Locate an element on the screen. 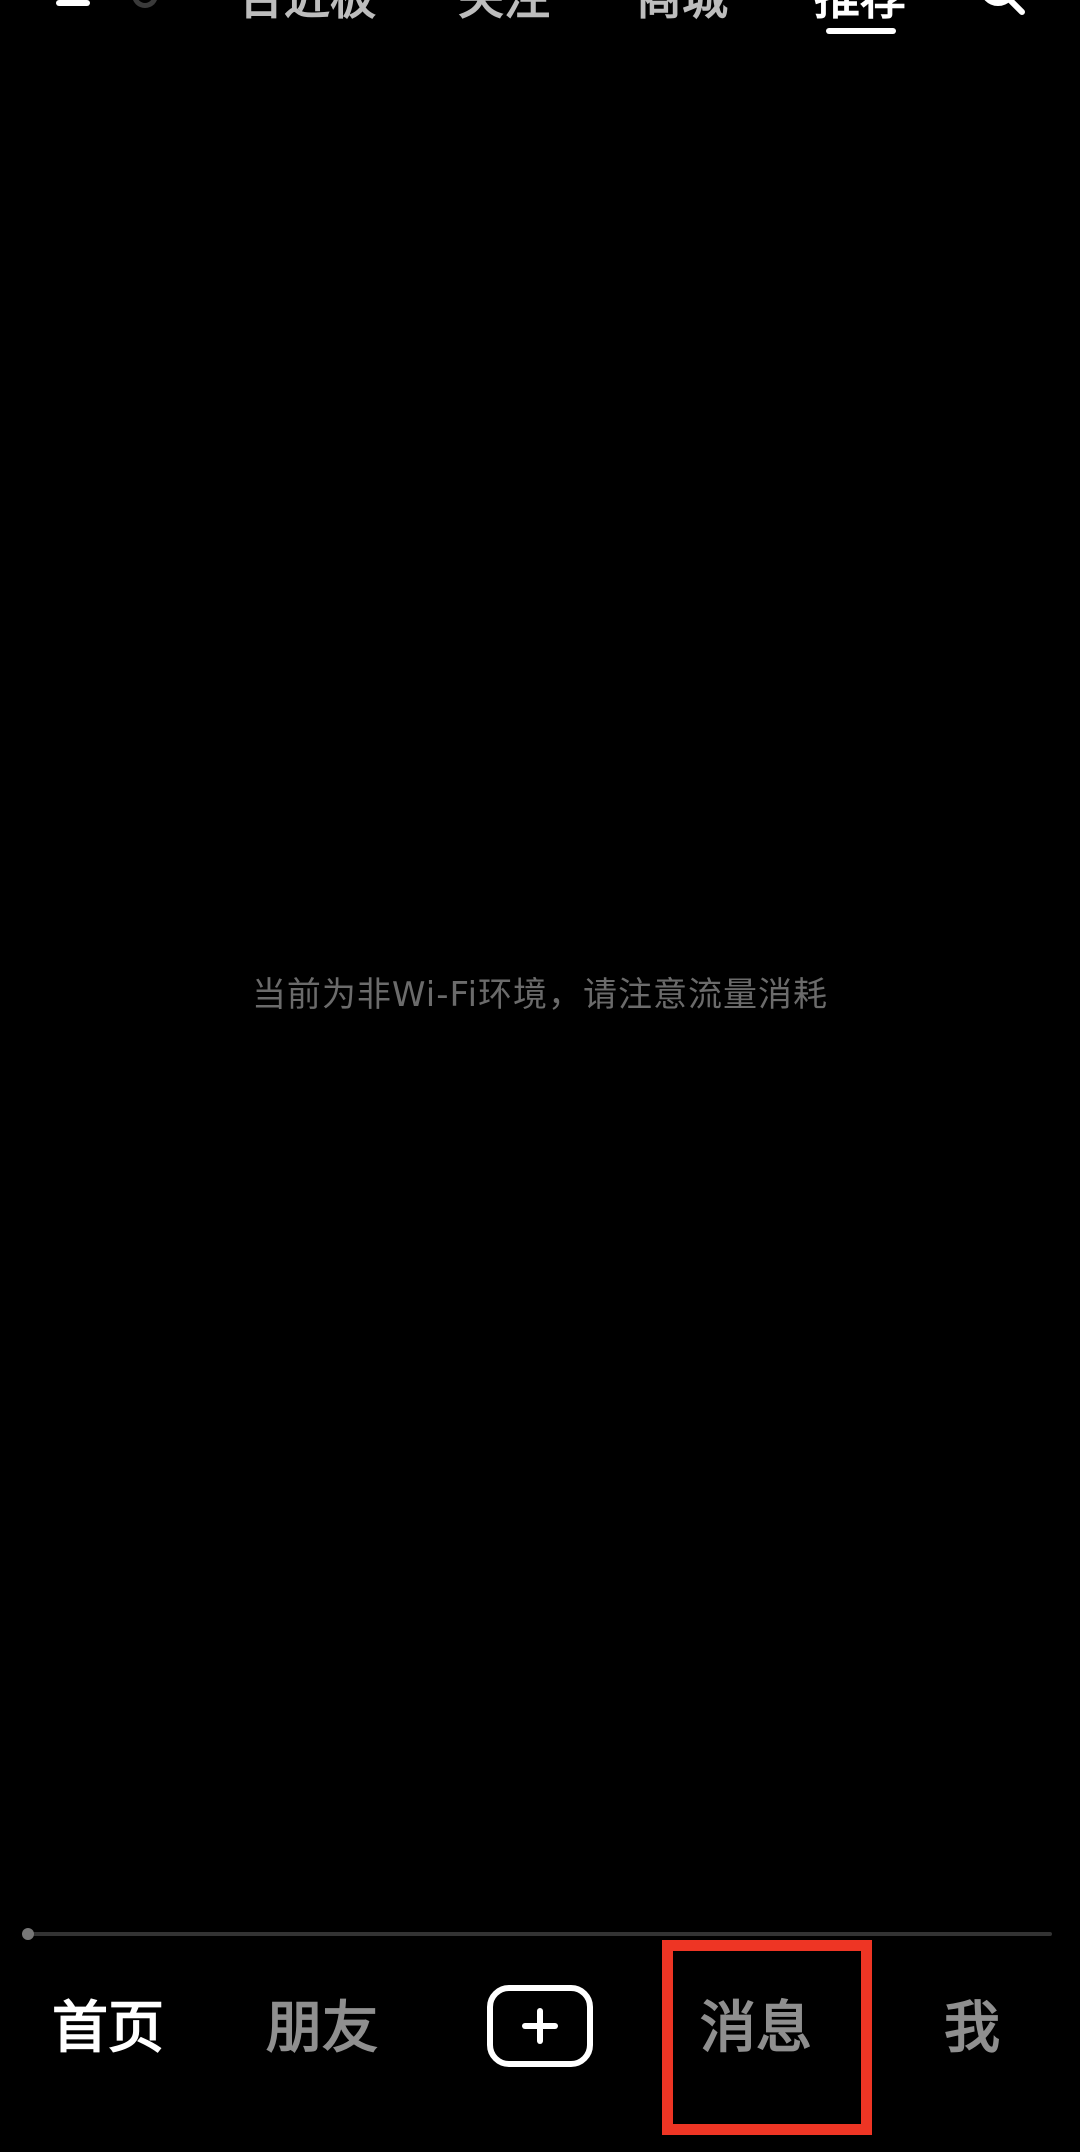  network-hint: 当前为非Wi-Fi环境，请注意流量消耗 is located at coordinates (540, 995).